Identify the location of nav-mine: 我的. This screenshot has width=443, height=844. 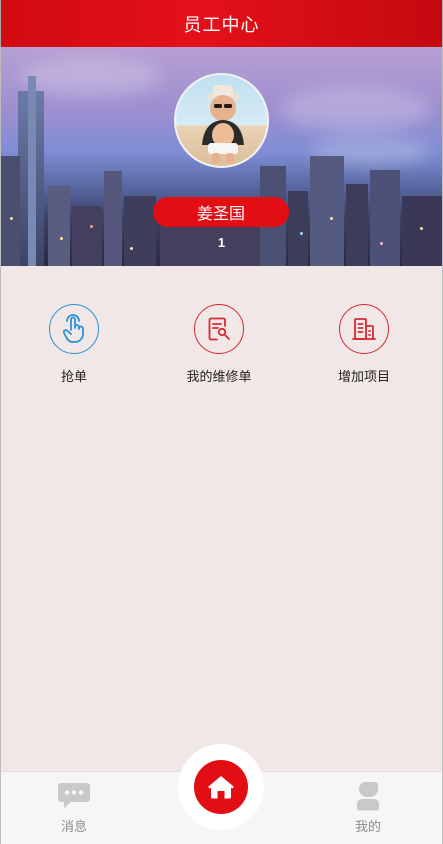
(368, 806).